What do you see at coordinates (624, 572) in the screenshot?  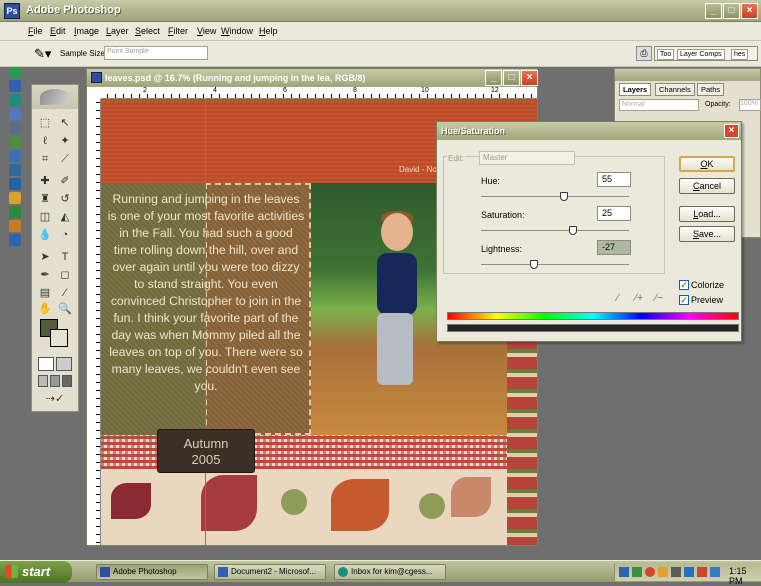 I see `tray-network-icon` at bounding box center [624, 572].